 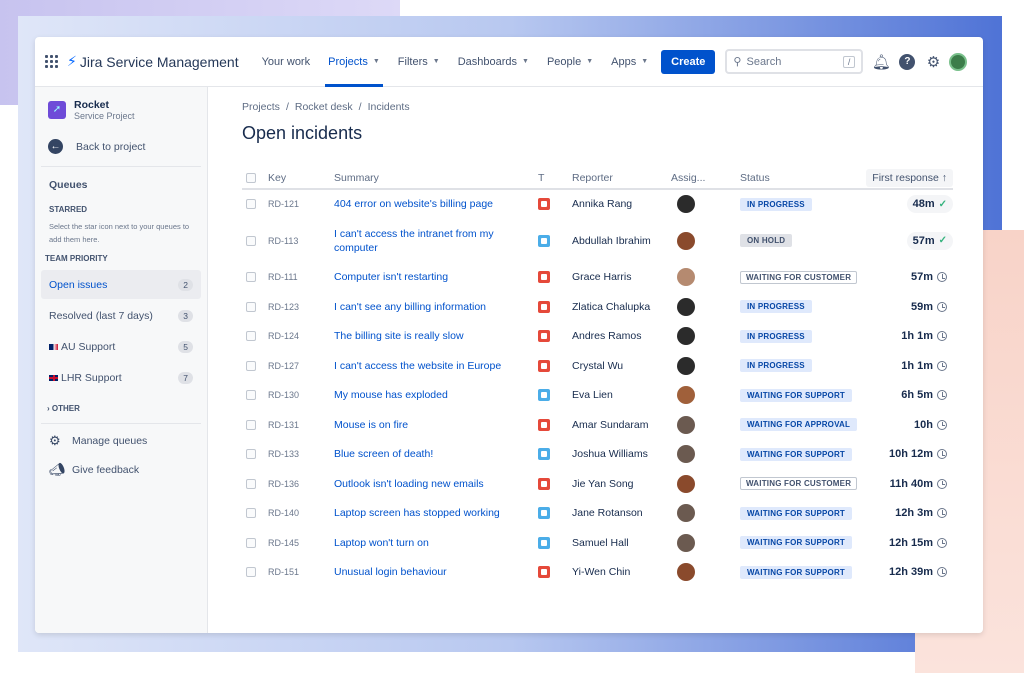 I want to click on issue-summary-link: Laptop screen has stopped working, so click(x=436, y=514).